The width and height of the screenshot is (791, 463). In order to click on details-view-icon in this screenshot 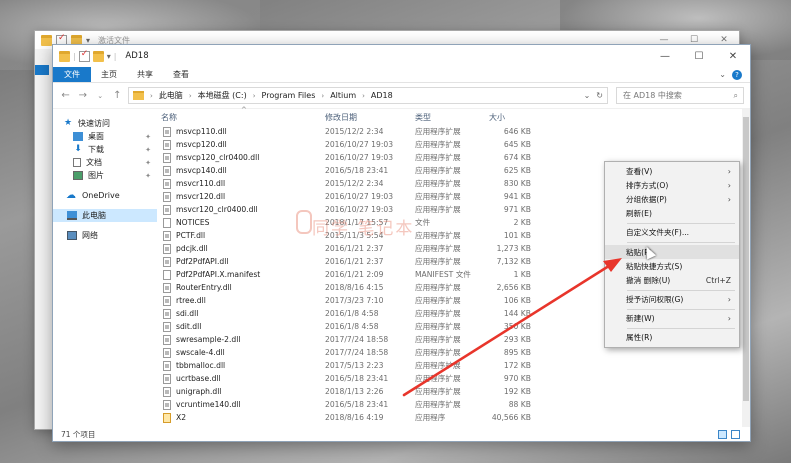, I will do `click(722, 434)`.